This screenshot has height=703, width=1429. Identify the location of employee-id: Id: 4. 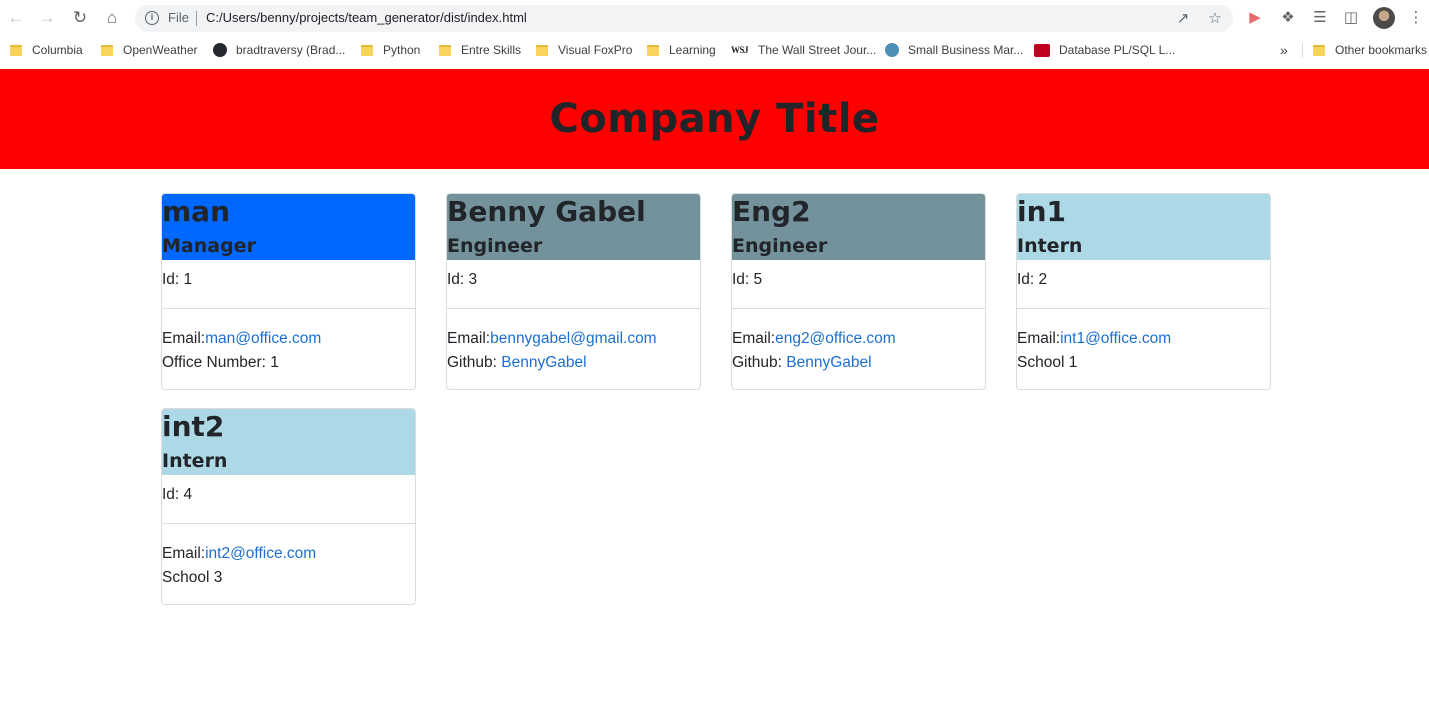
(288, 499).